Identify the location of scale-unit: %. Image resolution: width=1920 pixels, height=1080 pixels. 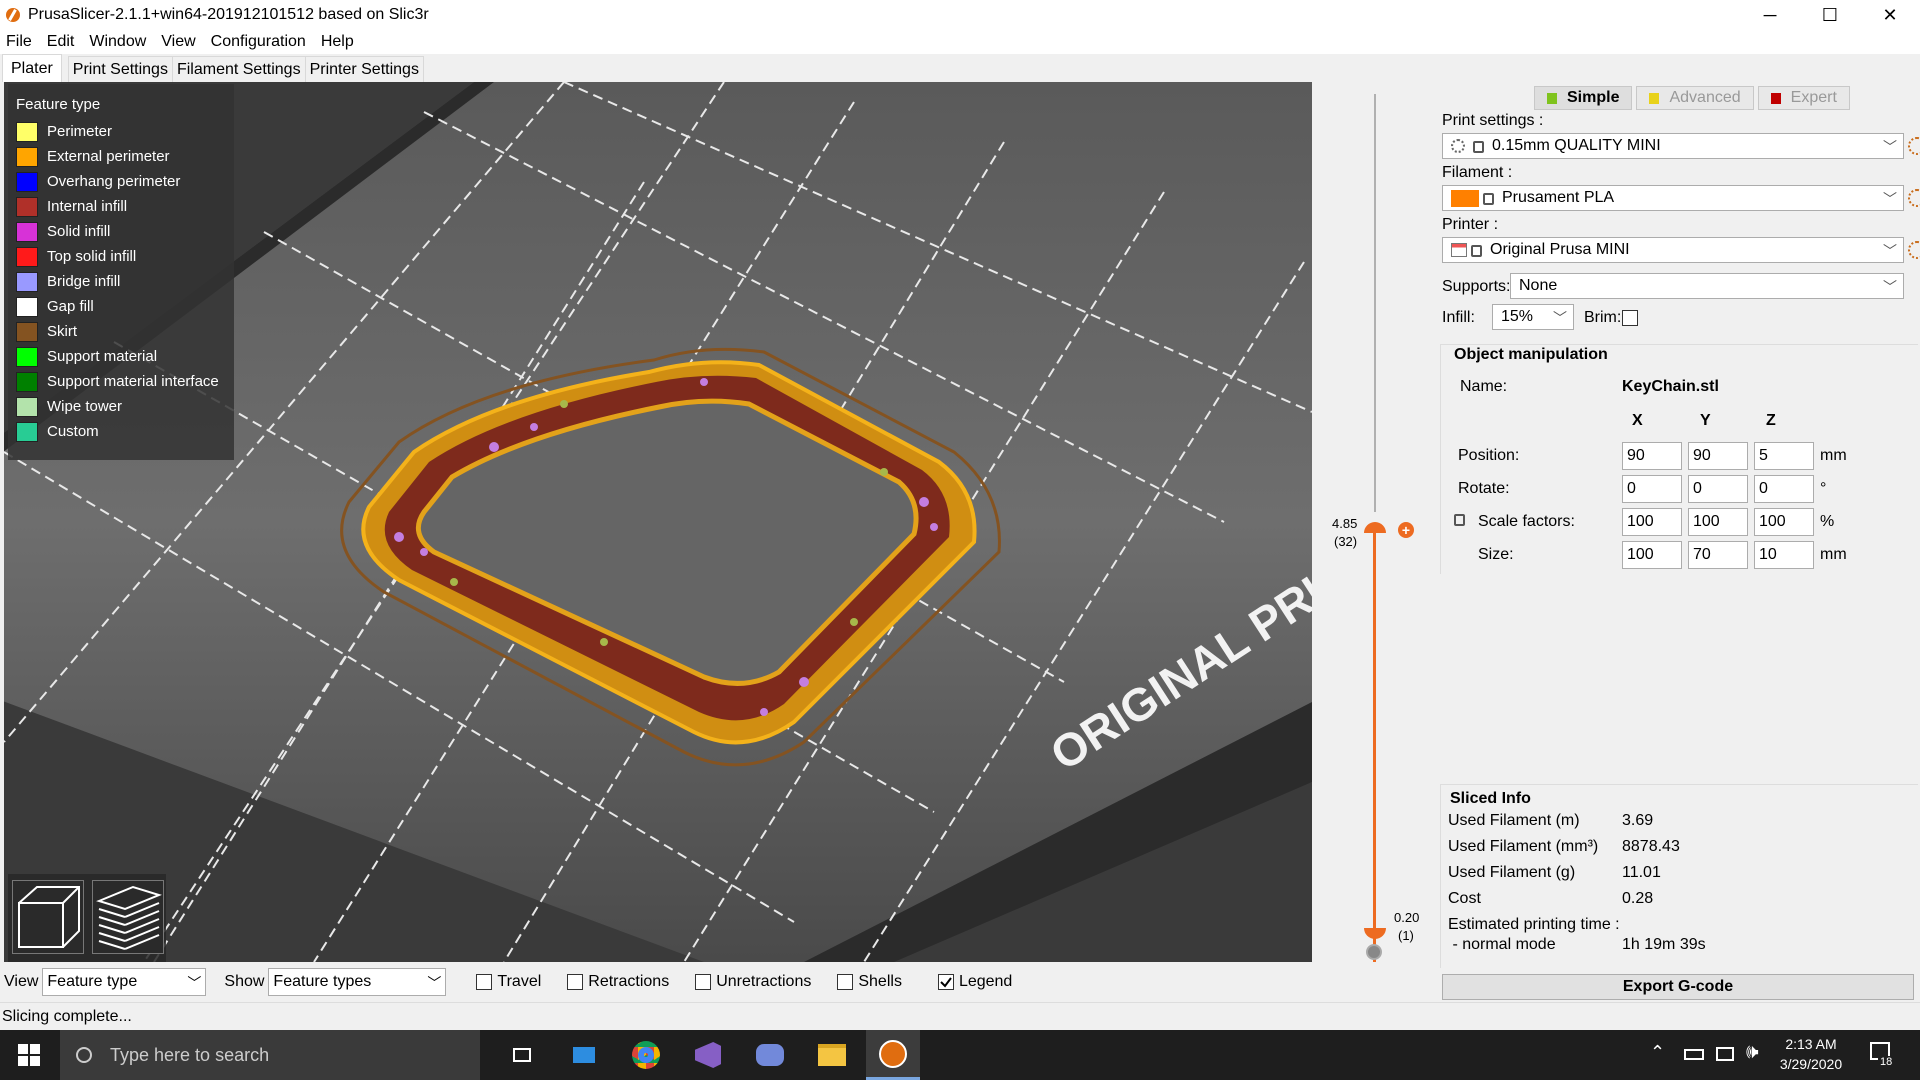
(1827, 521).